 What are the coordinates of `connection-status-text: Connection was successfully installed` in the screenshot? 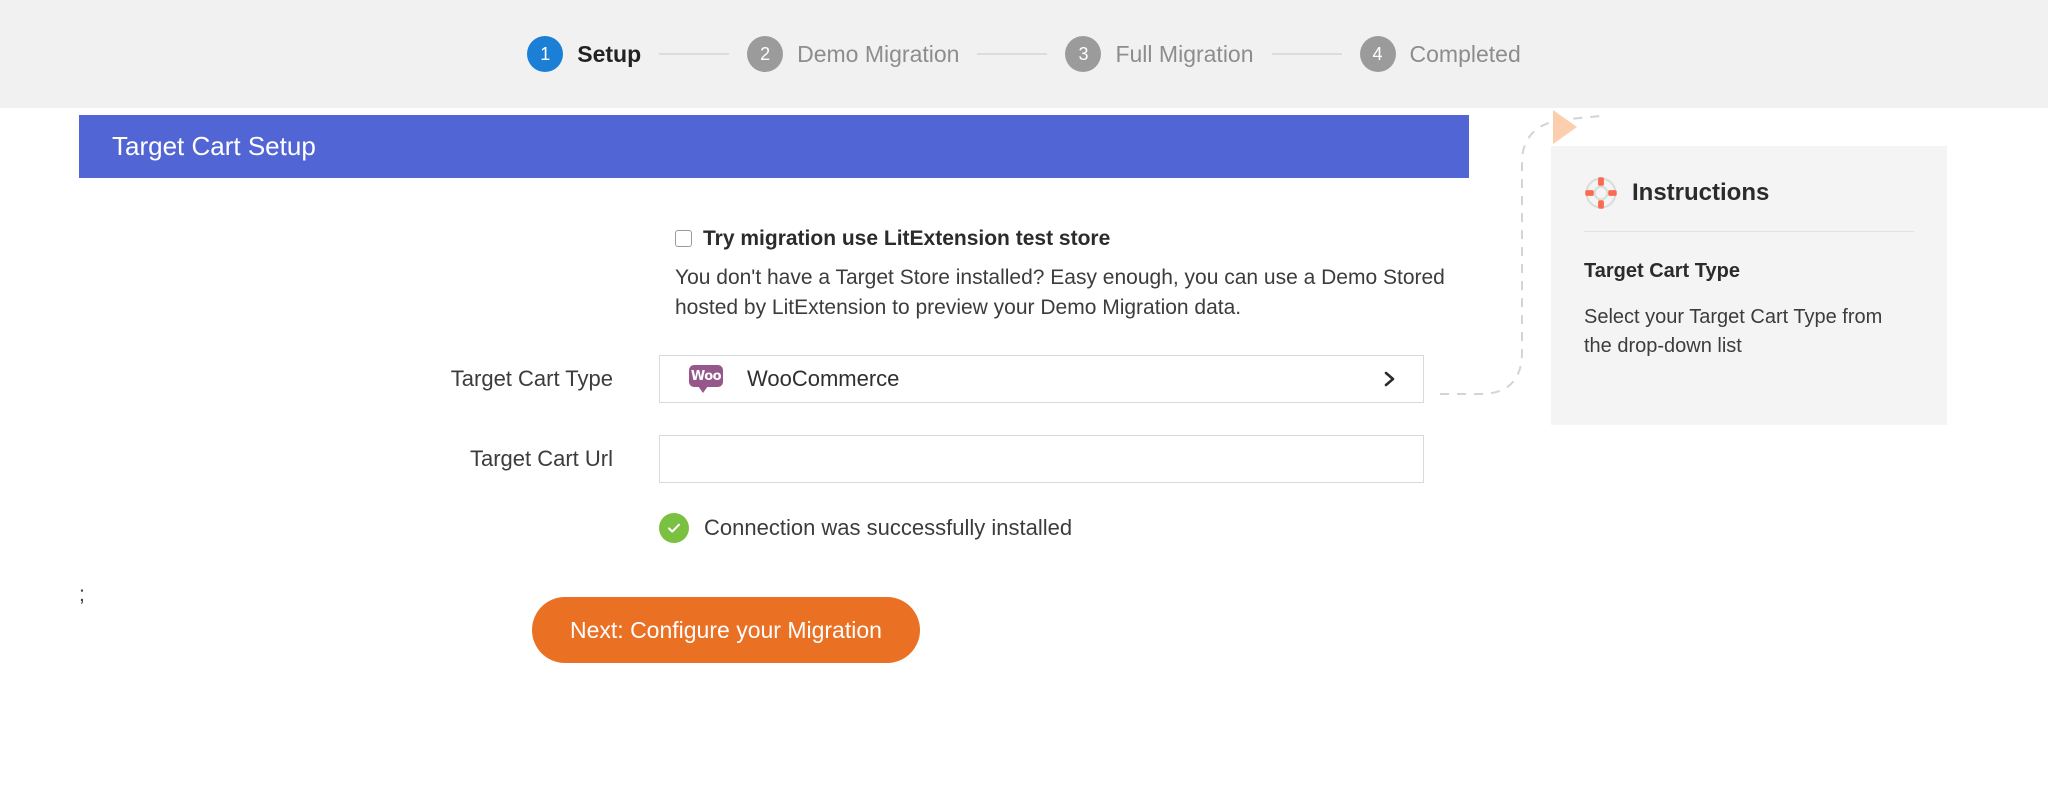 It's located at (888, 527).